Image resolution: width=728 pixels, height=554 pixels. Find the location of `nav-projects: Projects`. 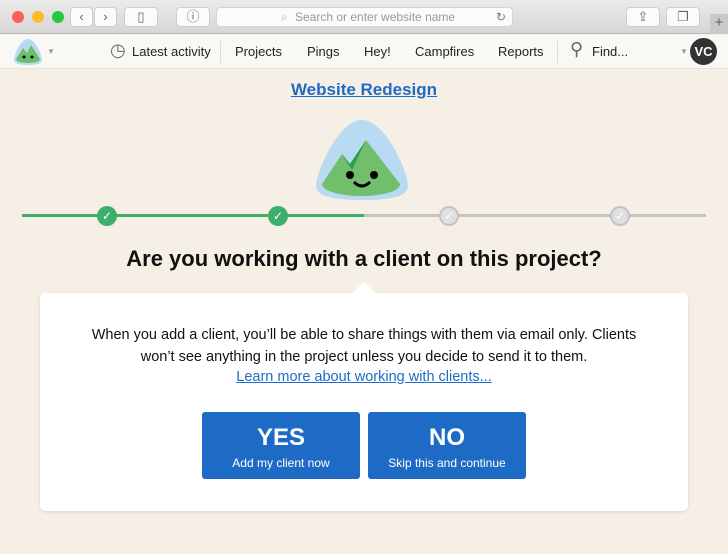

nav-projects: Projects is located at coordinates (258, 51).